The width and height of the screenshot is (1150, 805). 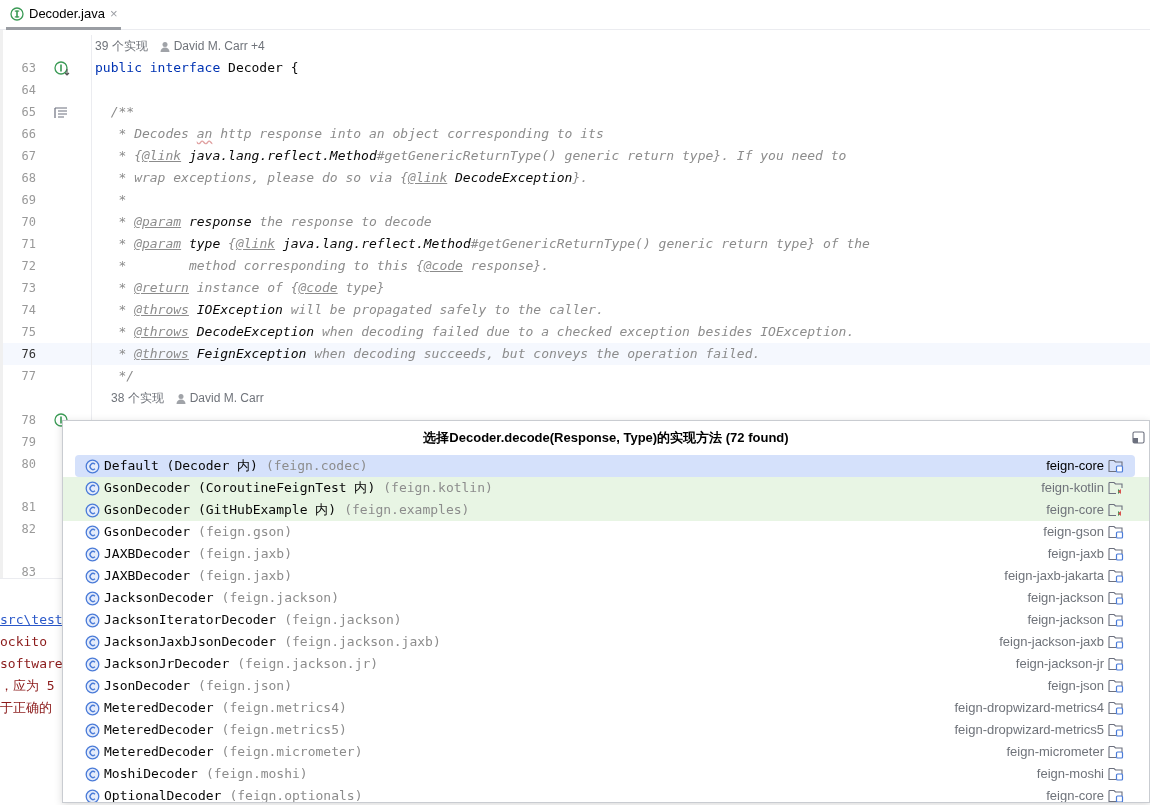 What do you see at coordinates (137, 398) in the screenshot?
I see `implementations-hint: 38 个实现` at bounding box center [137, 398].